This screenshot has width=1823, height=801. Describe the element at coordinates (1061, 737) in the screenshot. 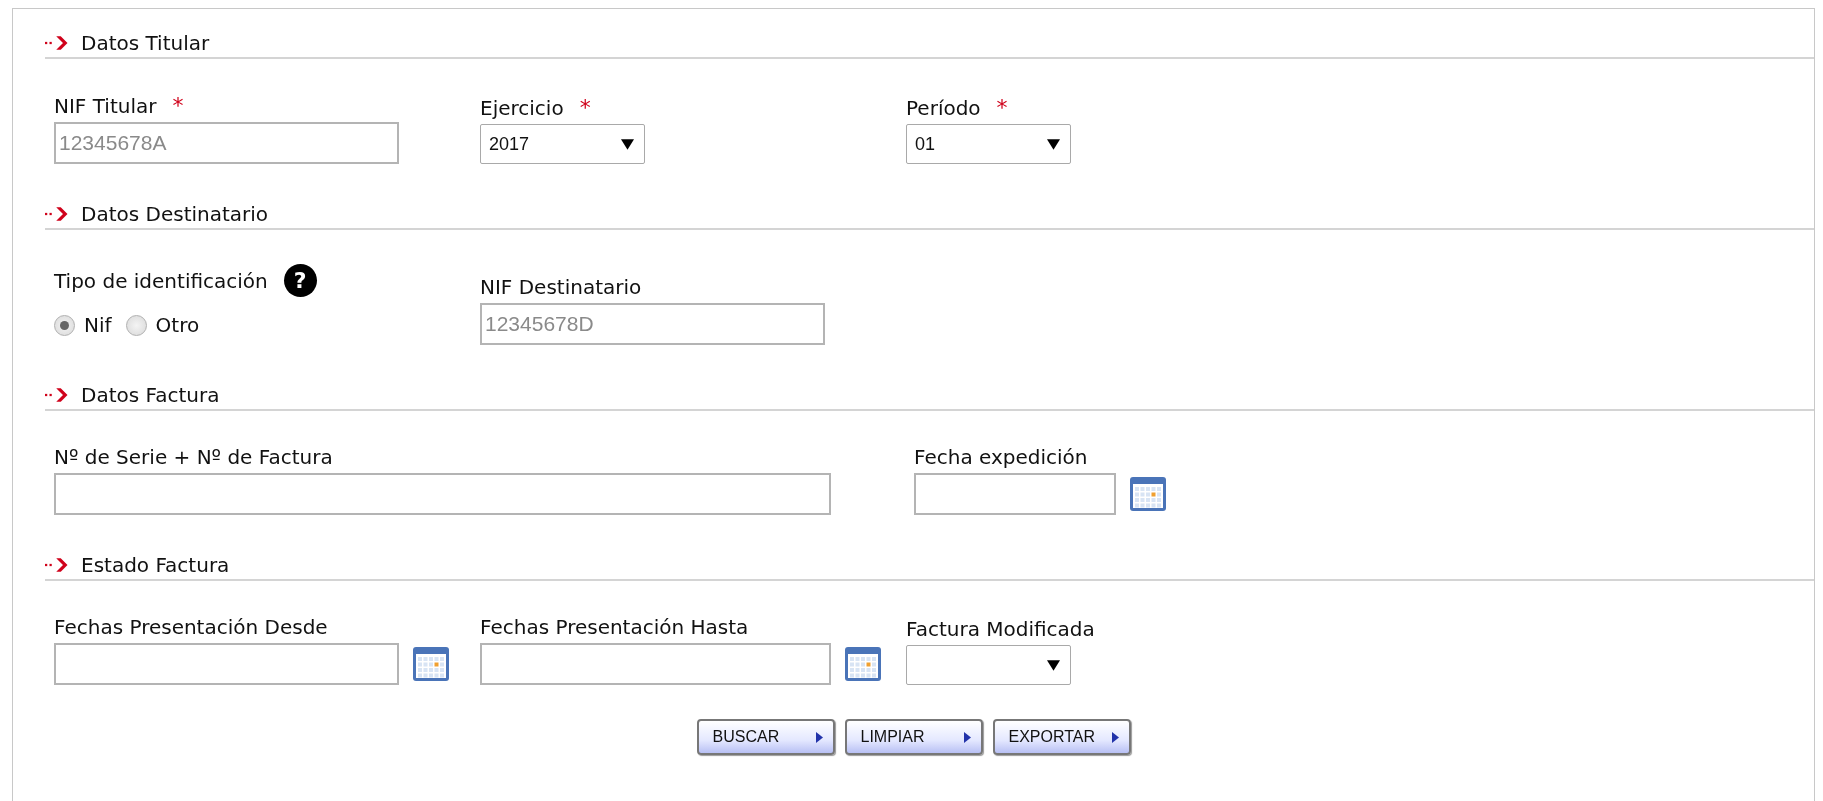

I see `action-button: EXPORTAR` at that location.